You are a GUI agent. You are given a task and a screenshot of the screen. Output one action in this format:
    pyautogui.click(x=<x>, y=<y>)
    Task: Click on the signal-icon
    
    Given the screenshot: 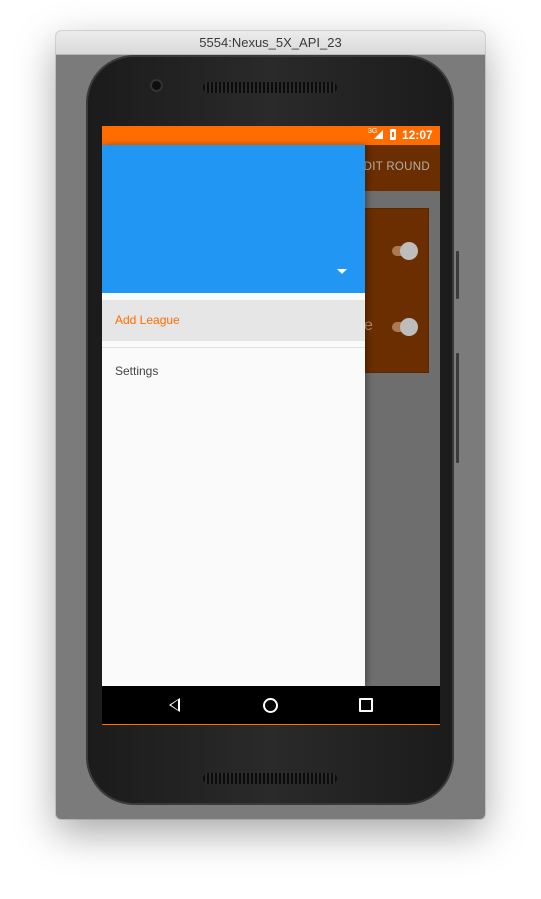 What is the action you would take?
    pyautogui.click(x=378, y=134)
    